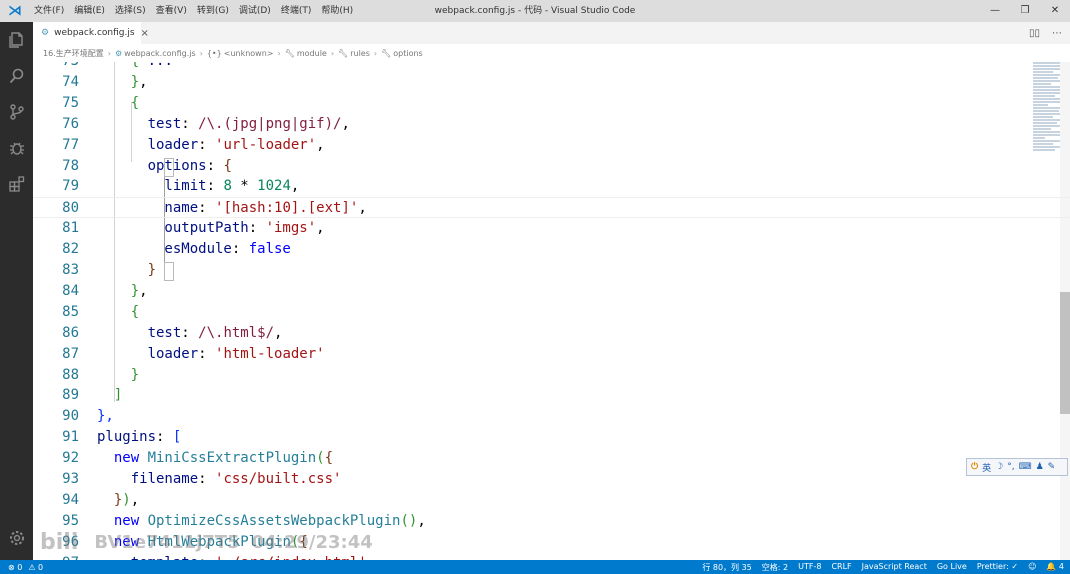 This screenshot has height=574, width=1070. I want to click on search-icon, so click(16, 76).